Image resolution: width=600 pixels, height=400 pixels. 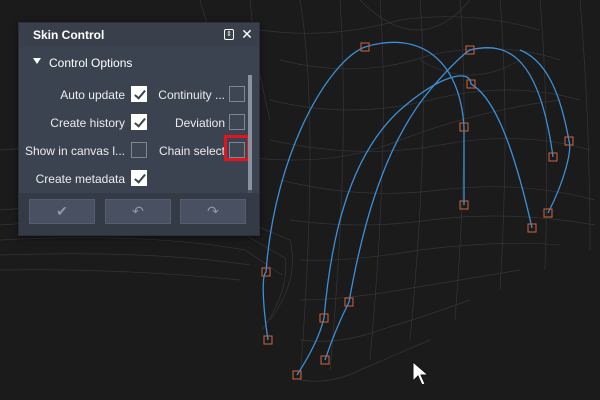 I want to click on panel-footer: ✔ ↶ ↷, so click(x=139, y=214).